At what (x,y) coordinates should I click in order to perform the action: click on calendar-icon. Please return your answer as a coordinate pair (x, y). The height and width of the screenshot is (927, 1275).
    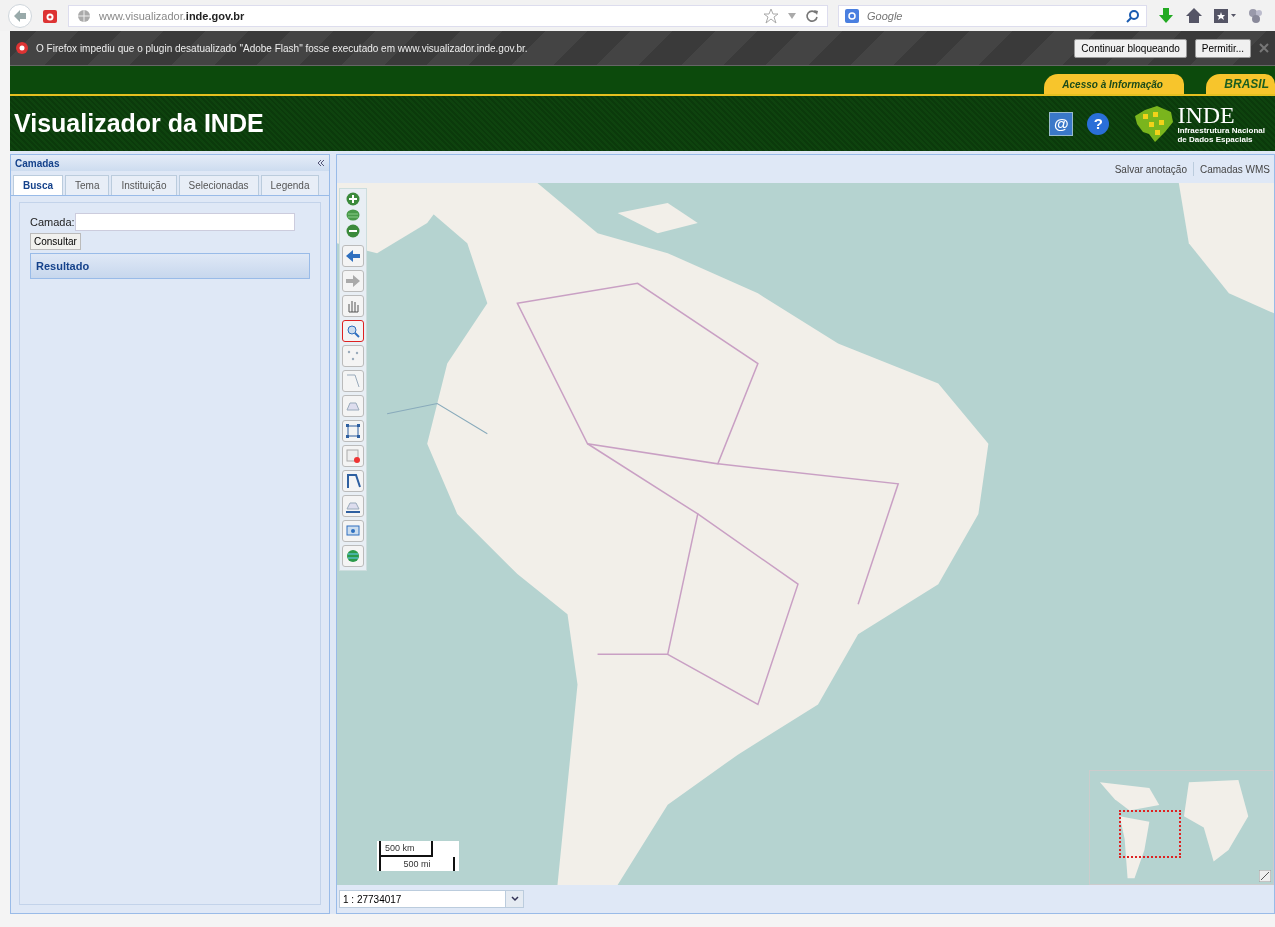
    Looking at the image, I should click on (50, 15).